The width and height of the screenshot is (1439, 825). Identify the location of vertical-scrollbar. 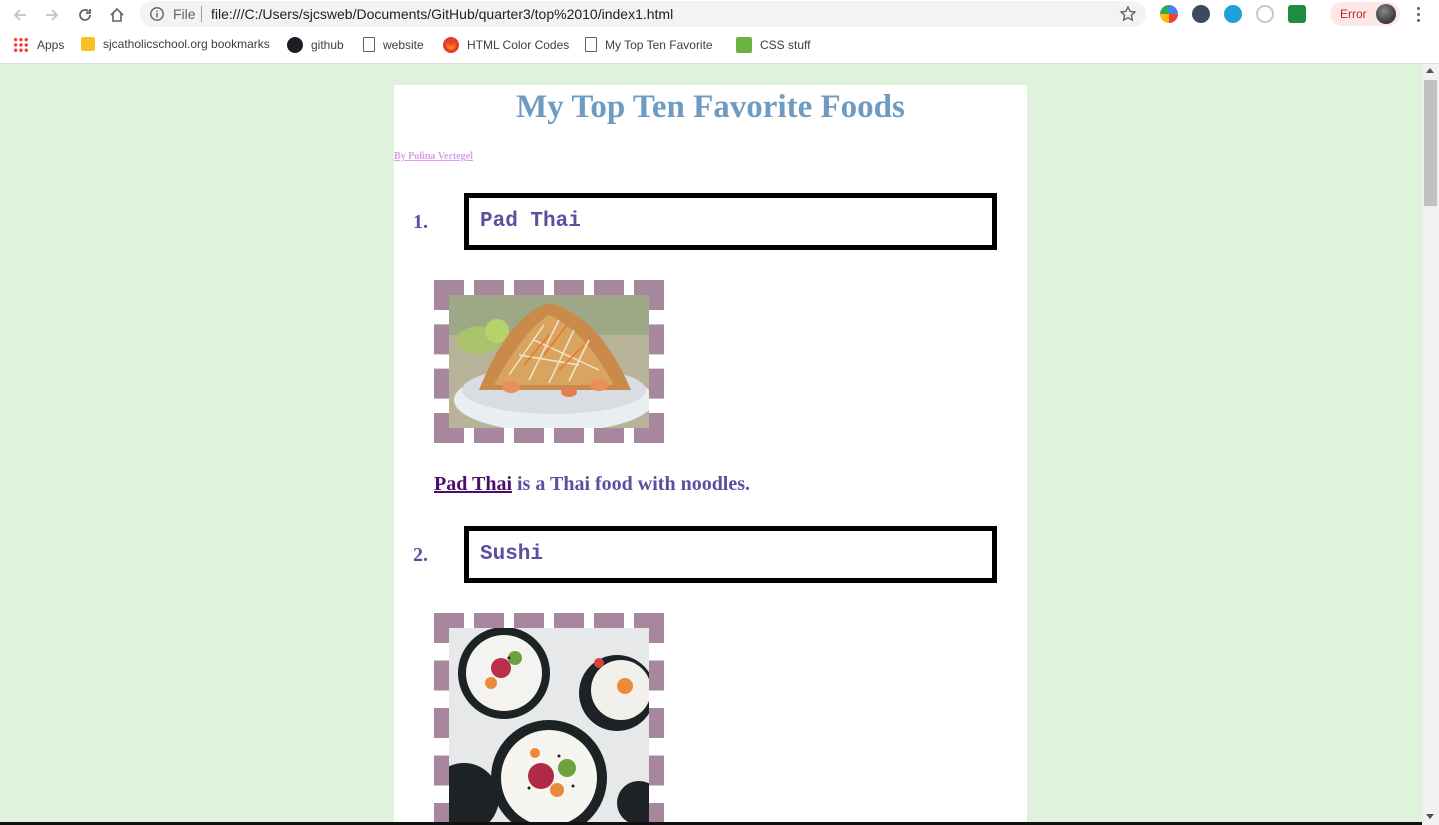
(1430, 444).